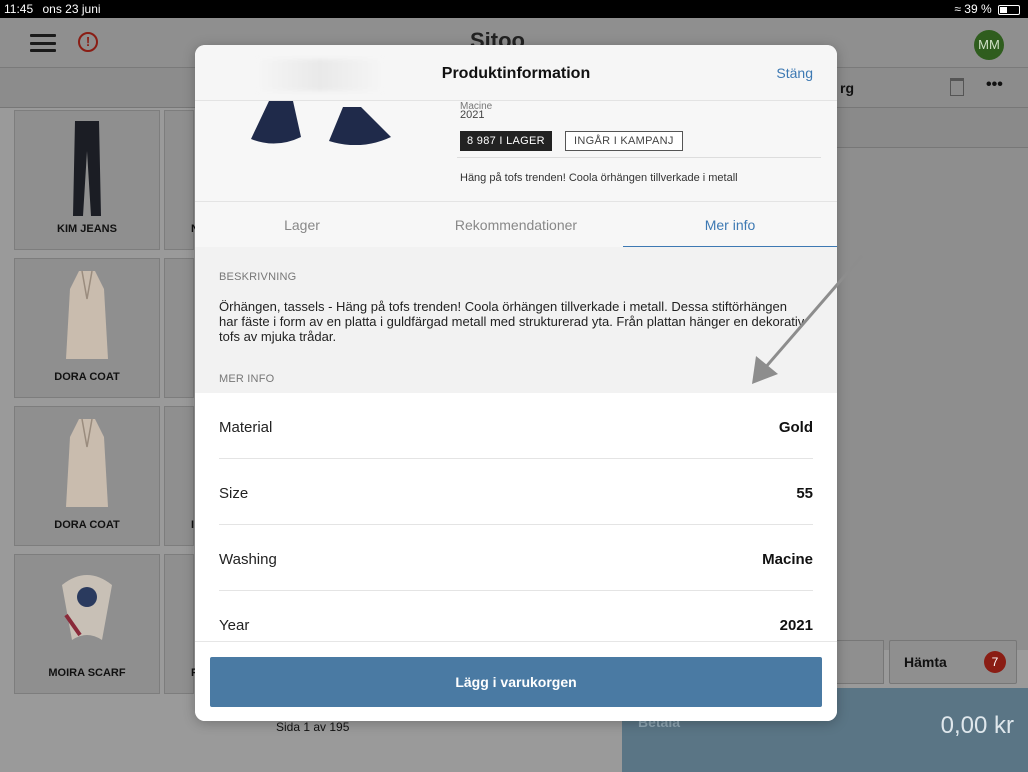 This screenshot has width=1028, height=772. Describe the element at coordinates (808, 319) in the screenshot. I see `annotation-arrow-icon` at that location.